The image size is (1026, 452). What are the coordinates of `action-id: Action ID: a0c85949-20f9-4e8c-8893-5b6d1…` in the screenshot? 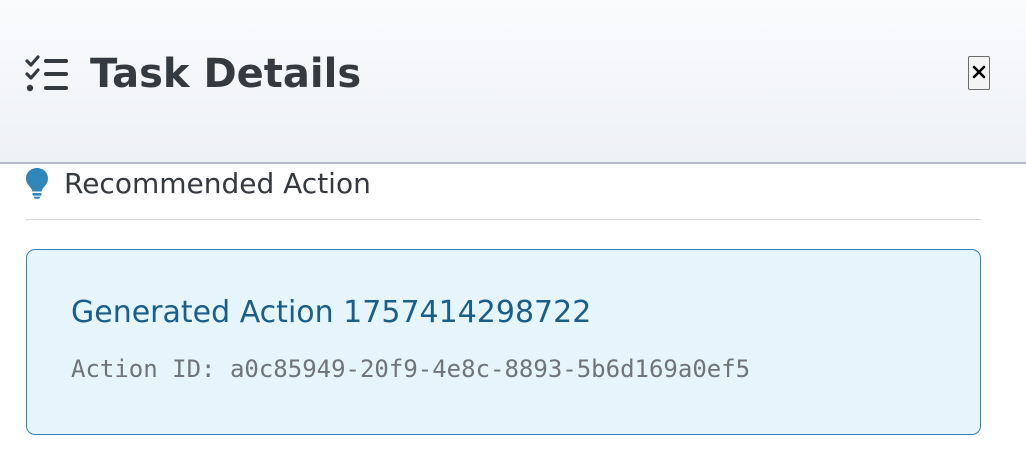 It's located at (411, 369).